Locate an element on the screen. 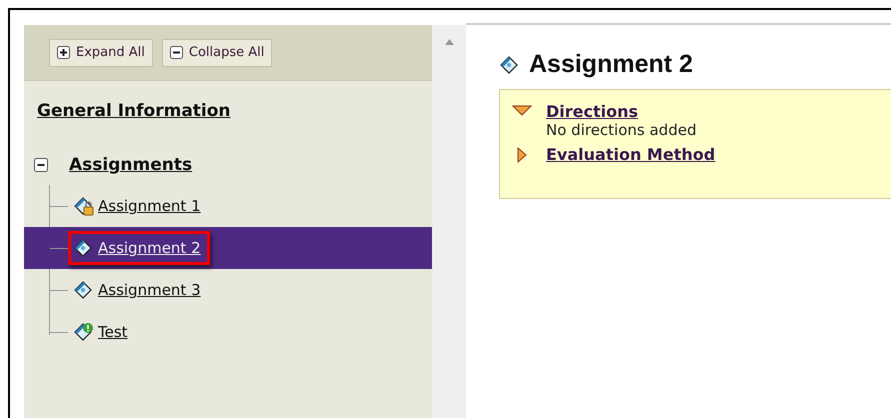 This screenshot has height=418, width=891. scrollbar is located at coordinates (449, 221).